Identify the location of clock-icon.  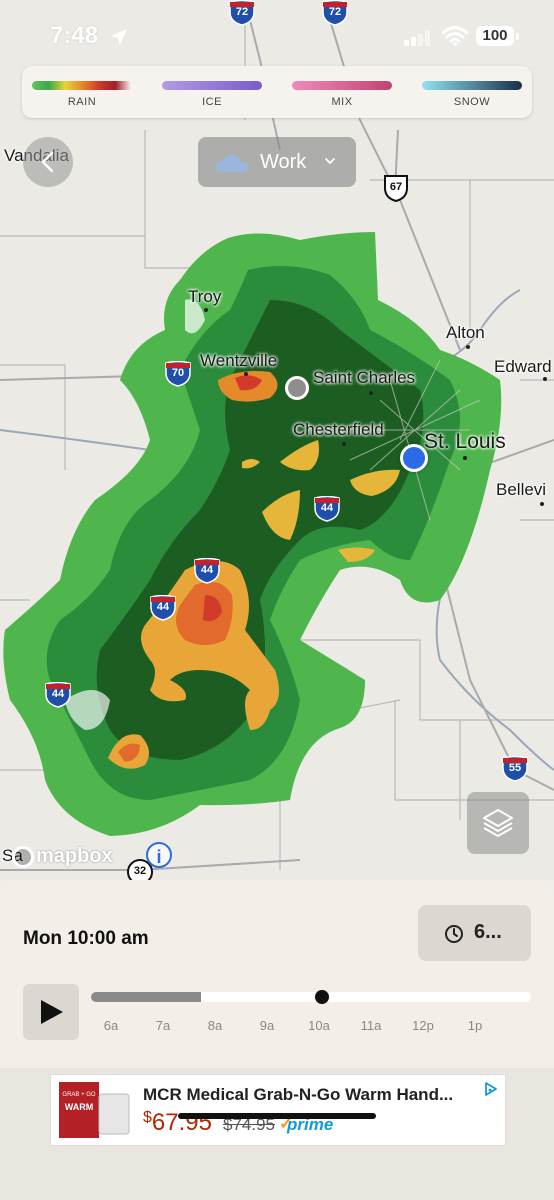
(454, 934).